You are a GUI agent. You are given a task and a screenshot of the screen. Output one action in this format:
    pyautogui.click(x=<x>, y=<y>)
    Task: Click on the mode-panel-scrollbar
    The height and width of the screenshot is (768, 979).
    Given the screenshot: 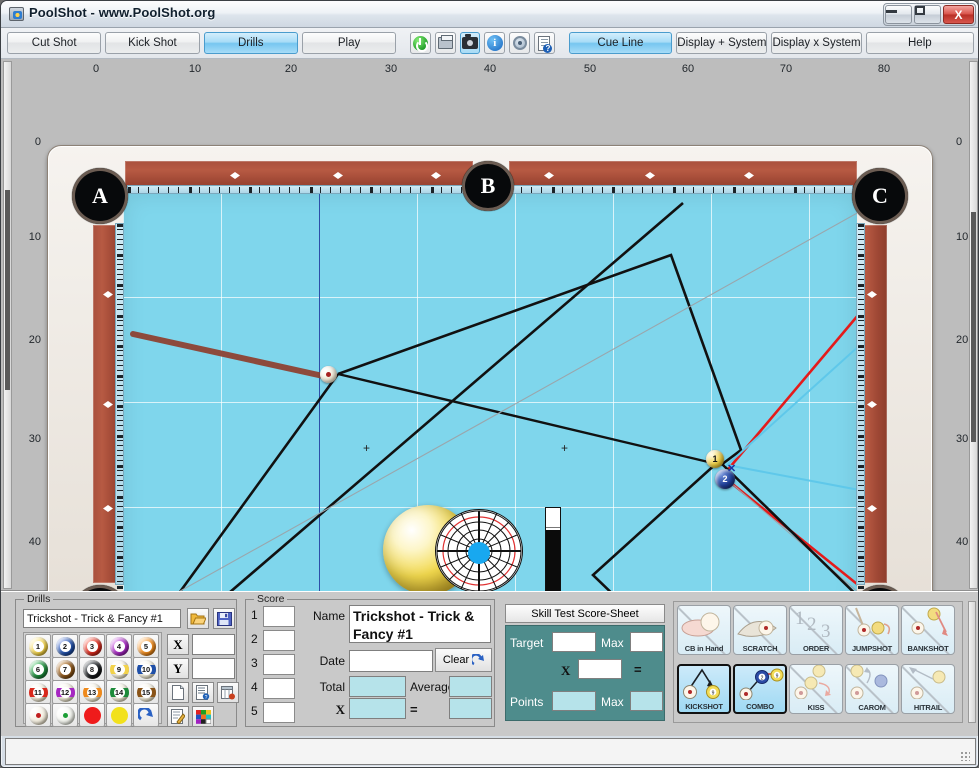 What is the action you would take?
    pyautogui.click(x=972, y=662)
    